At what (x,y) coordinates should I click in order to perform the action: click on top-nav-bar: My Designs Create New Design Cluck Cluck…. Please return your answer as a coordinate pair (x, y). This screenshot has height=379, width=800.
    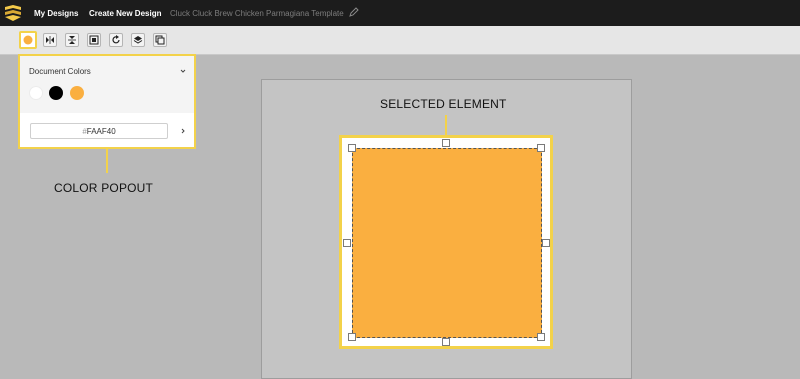
    Looking at the image, I should click on (400, 13).